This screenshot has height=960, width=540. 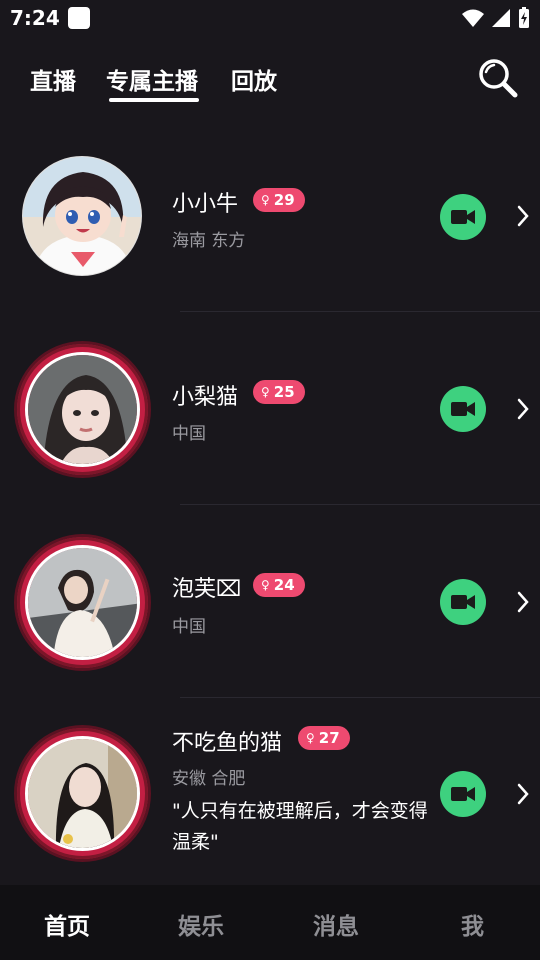 I want to click on host-avatar, so click(x=82, y=216).